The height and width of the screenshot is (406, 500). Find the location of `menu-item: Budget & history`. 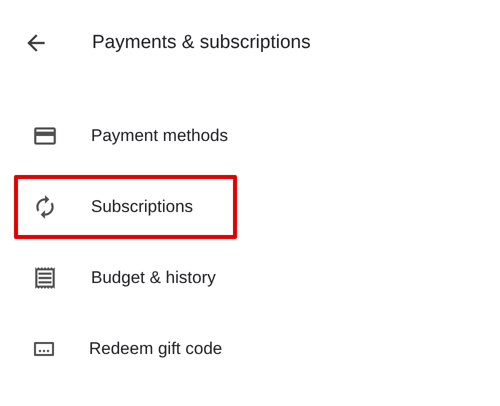

menu-item: Budget & history is located at coordinates (125, 278).